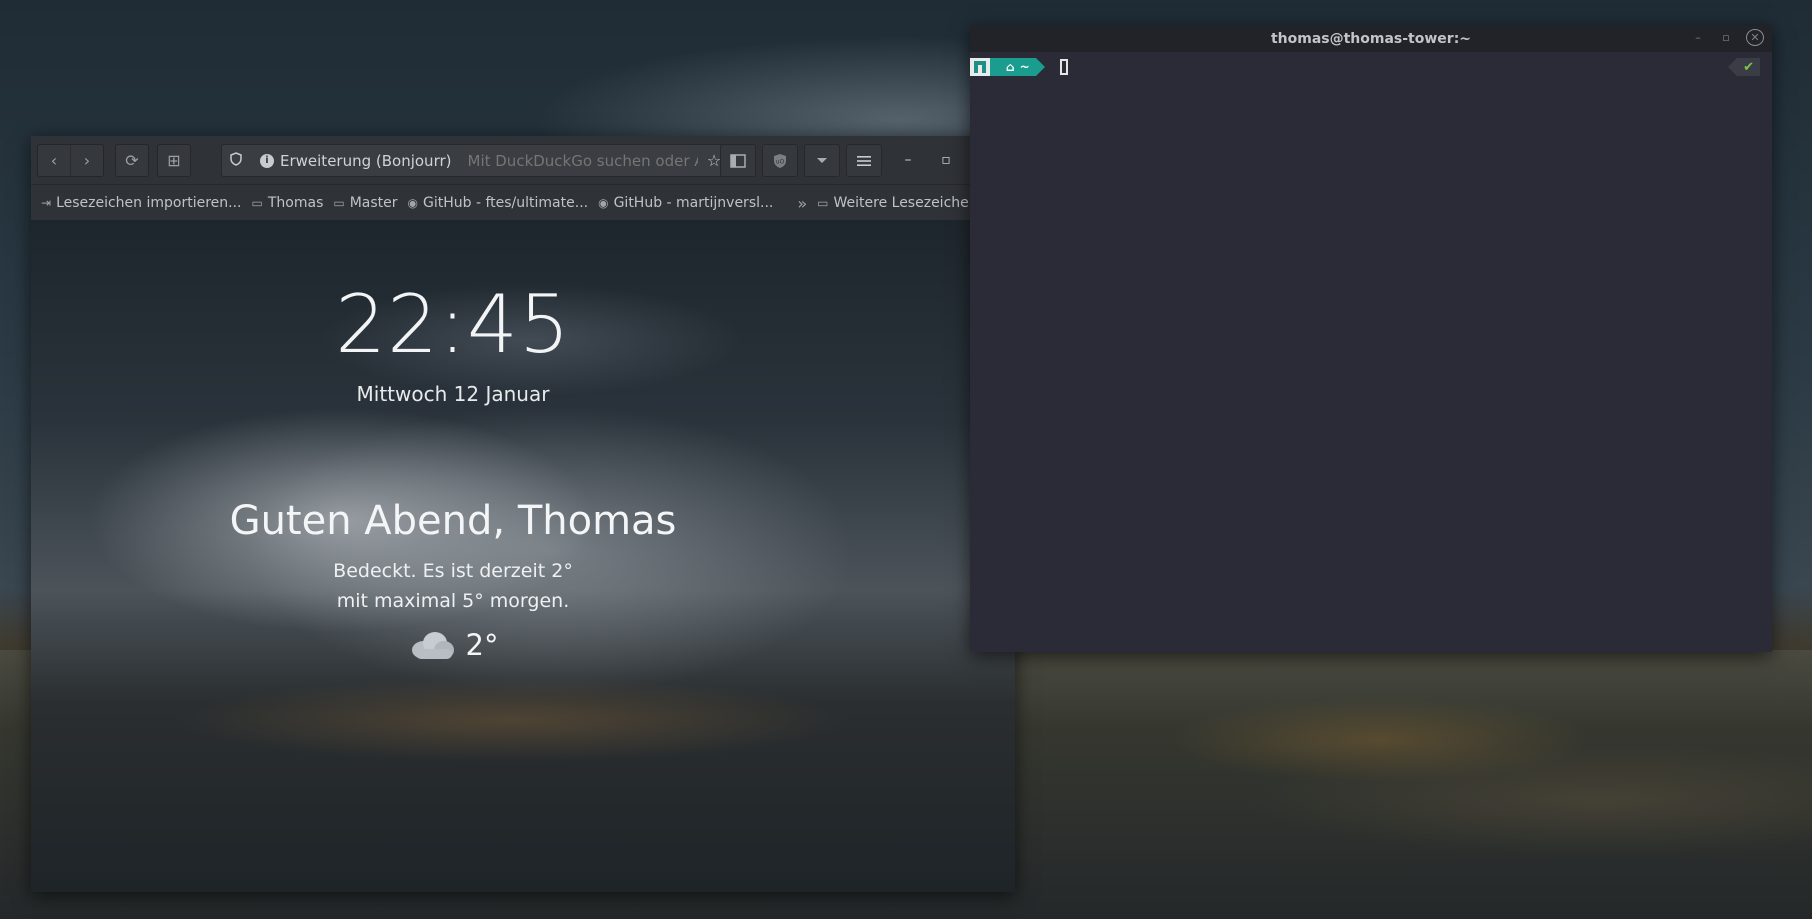 This screenshot has height=919, width=1812. What do you see at coordinates (453, 394) in the screenshot?
I see `clock-date: Mittwoch 12 Januar` at bounding box center [453, 394].